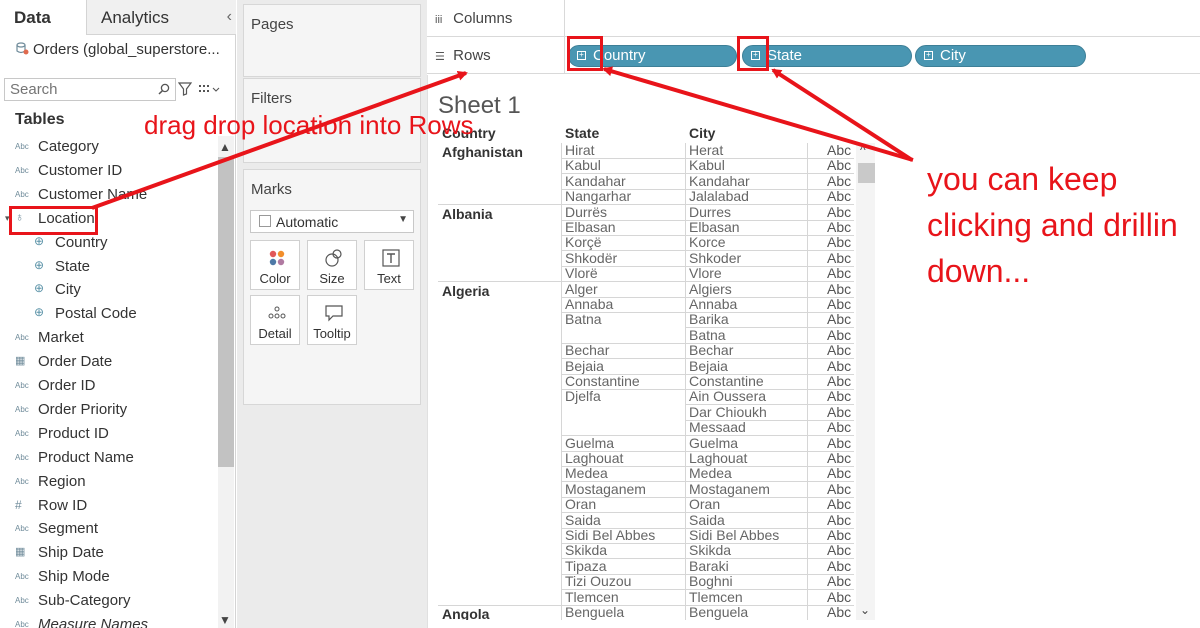 This screenshot has width=1200, height=628. What do you see at coordinates (589, 443) in the screenshot?
I see `state-cell: Guelma` at bounding box center [589, 443].